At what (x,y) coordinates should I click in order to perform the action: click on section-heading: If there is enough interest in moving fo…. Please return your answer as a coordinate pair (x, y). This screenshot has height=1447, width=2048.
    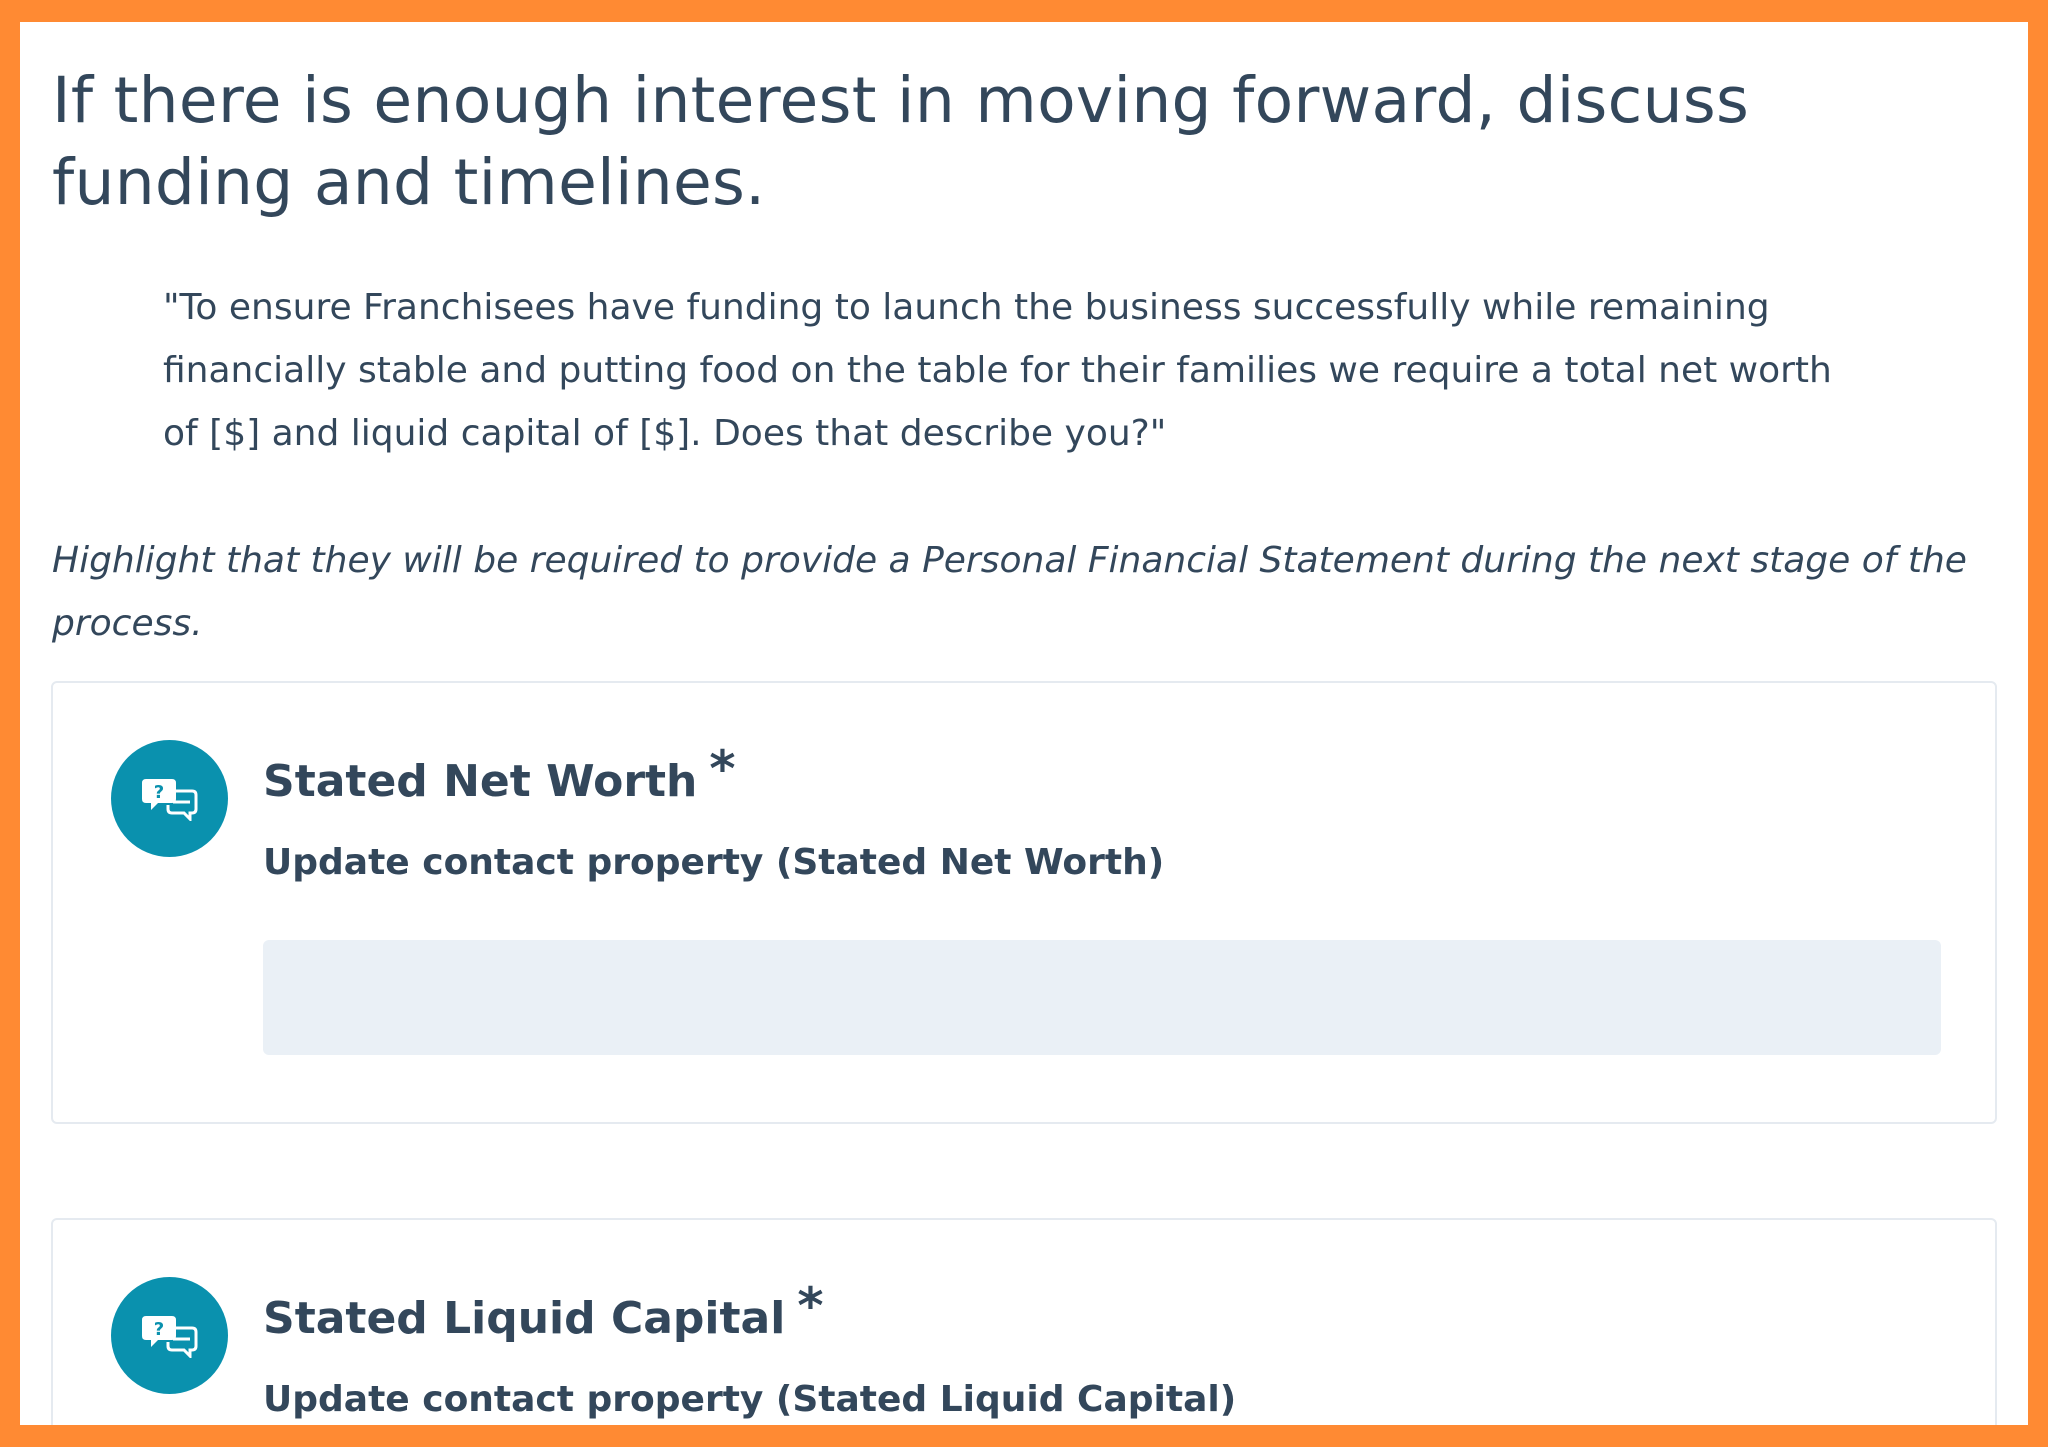
    Looking at the image, I should click on (901, 141).